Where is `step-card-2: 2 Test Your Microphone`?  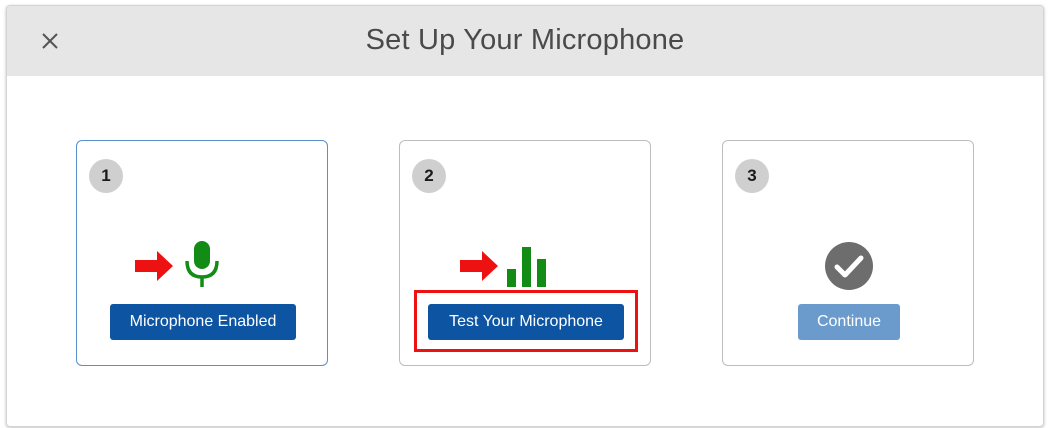 step-card-2: 2 Test Your Microphone is located at coordinates (525, 253).